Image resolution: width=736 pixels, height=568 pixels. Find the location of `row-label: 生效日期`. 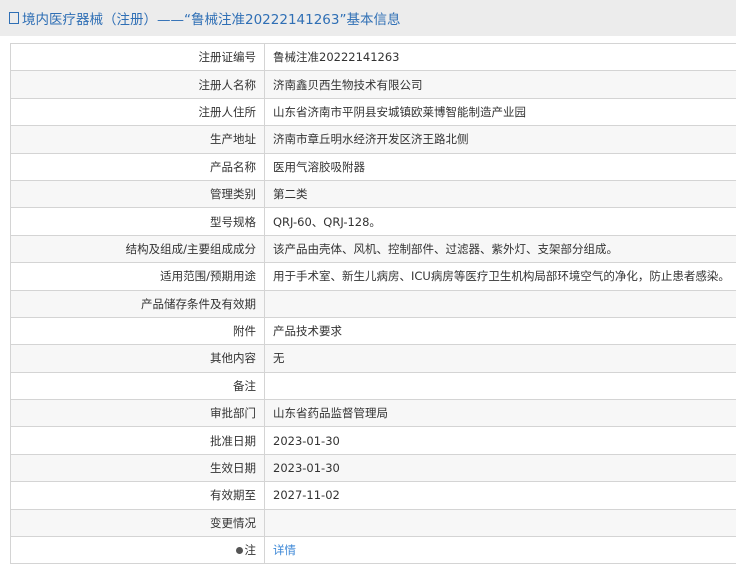

row-label: 生效日期 is located at coordinates (137, 468).